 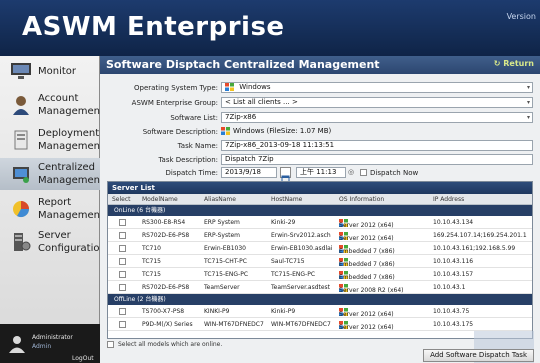 I want to click on cell-os: Embedded 7 (x86), so click(x=367, y=250).